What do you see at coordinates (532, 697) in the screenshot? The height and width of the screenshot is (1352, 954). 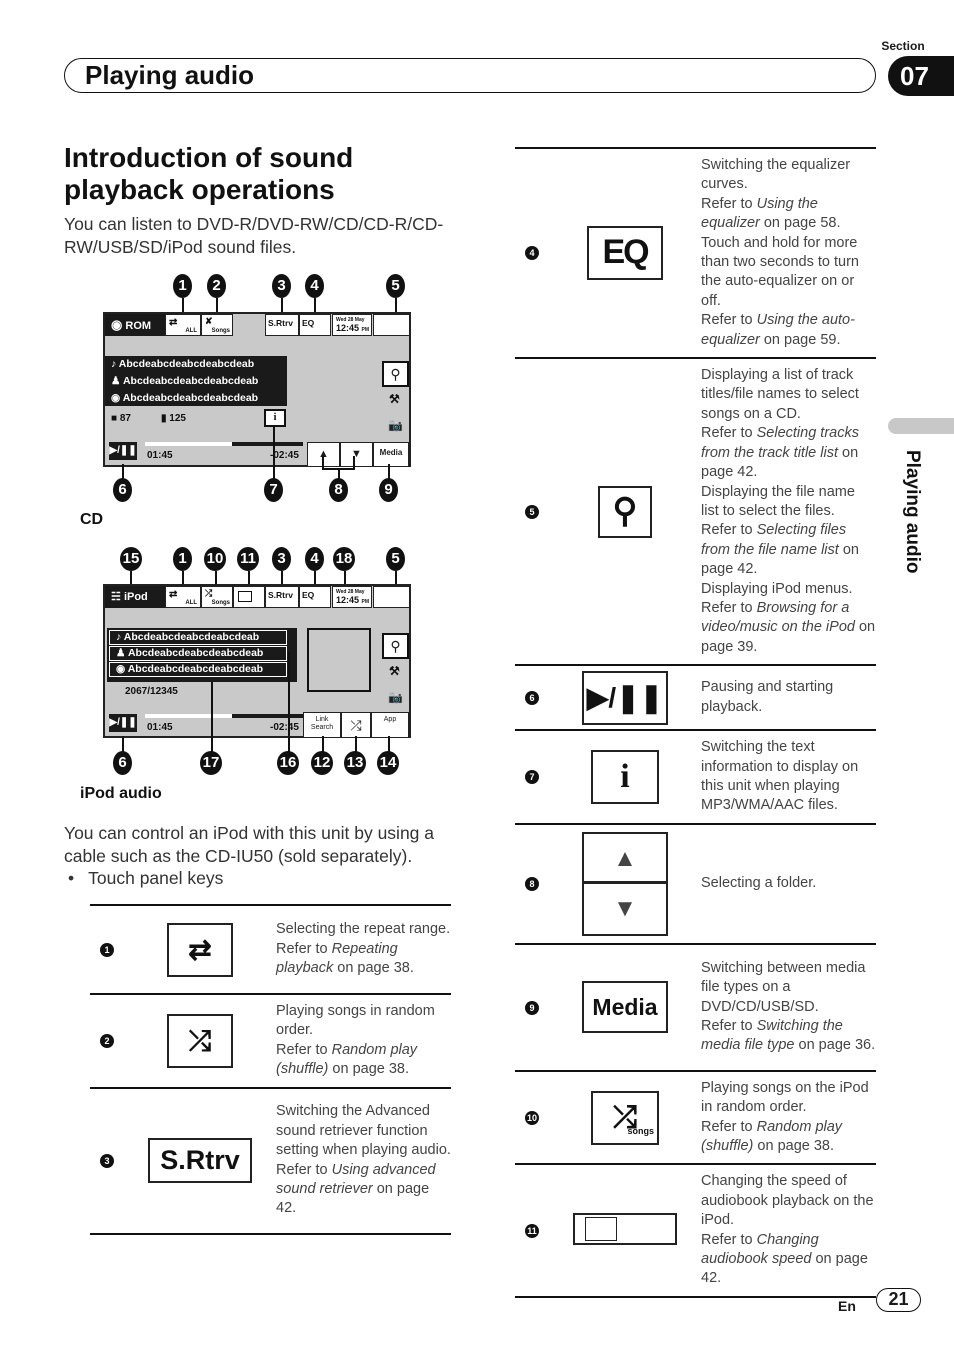 I see `row-number: 6` at bounding box center [532, 697].